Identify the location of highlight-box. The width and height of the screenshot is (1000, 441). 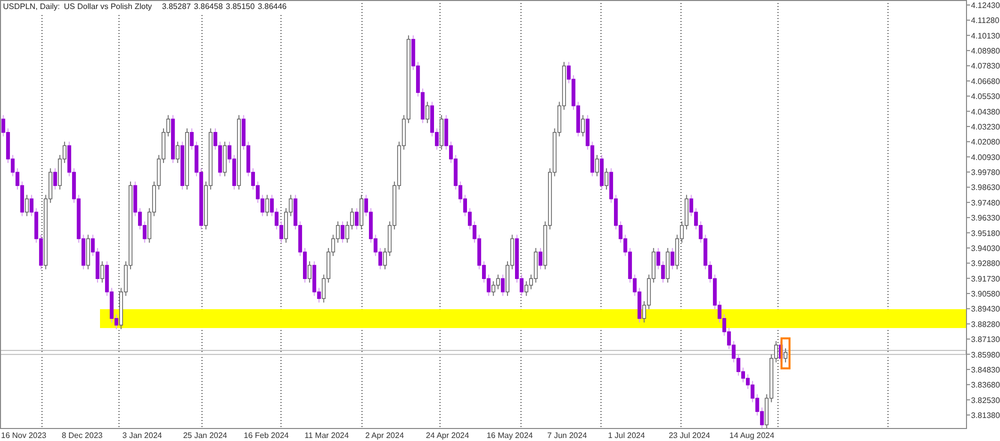
(785, 353).